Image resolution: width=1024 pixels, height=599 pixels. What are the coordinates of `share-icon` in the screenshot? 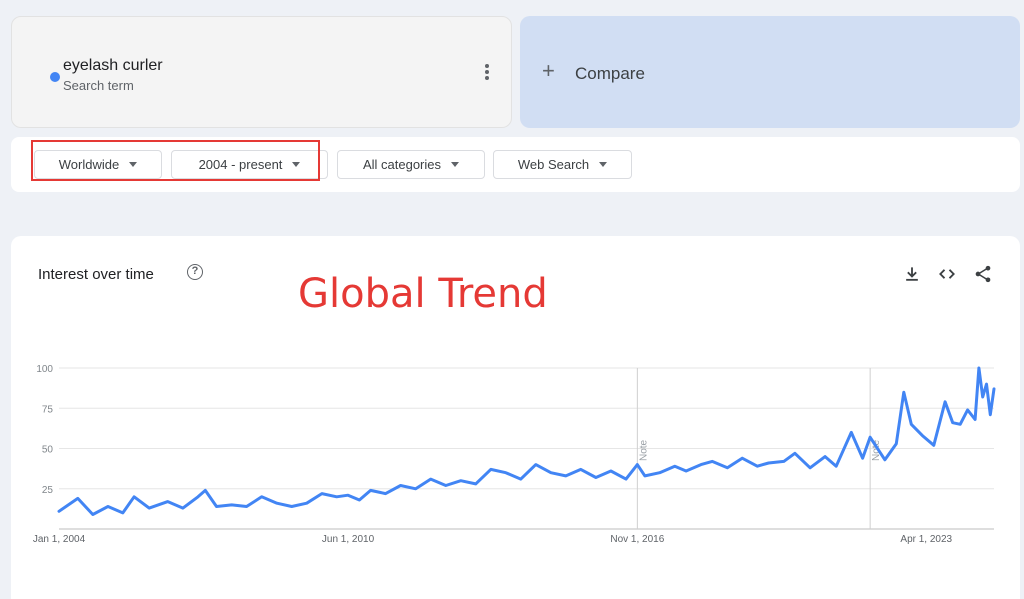 It's located at (983, 274).